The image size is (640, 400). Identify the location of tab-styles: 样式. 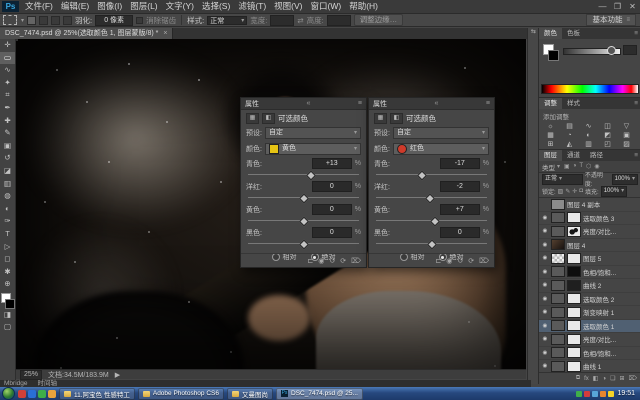
(573, 103).